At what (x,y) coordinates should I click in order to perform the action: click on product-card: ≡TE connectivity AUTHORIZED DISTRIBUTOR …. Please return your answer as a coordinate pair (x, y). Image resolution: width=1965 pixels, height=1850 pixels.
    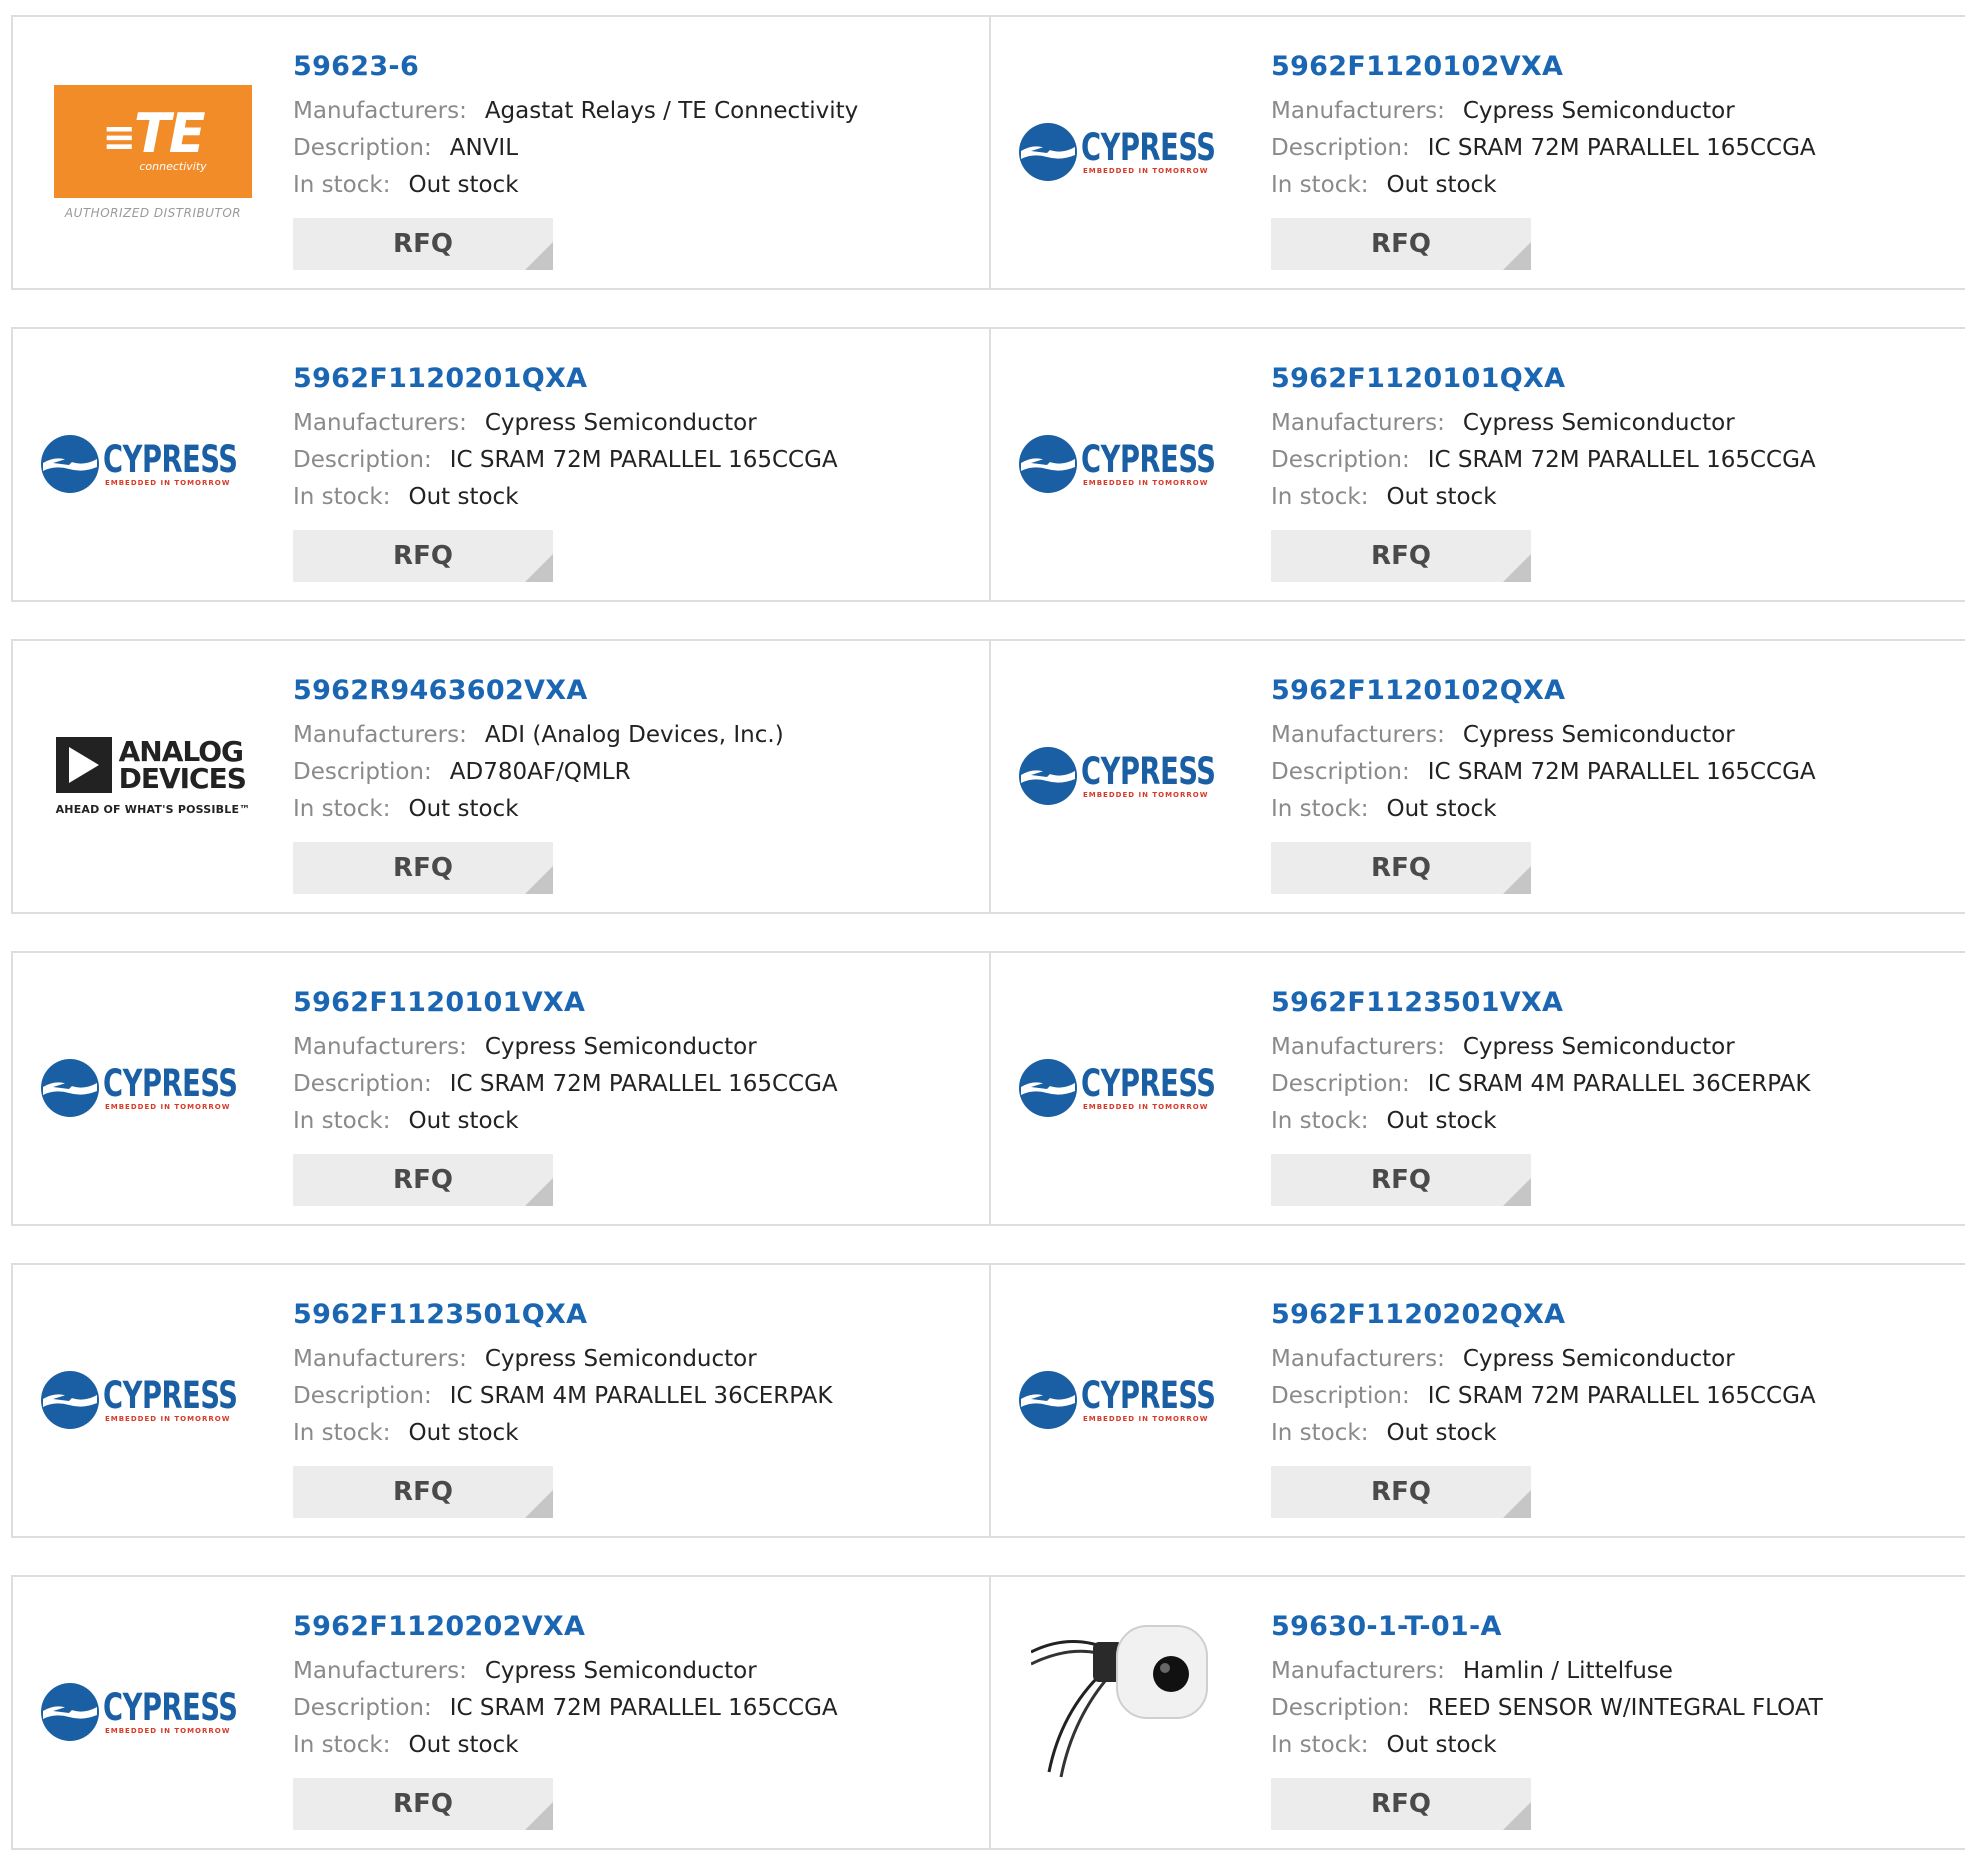
    Looking at the image, I should click on (501, 152).